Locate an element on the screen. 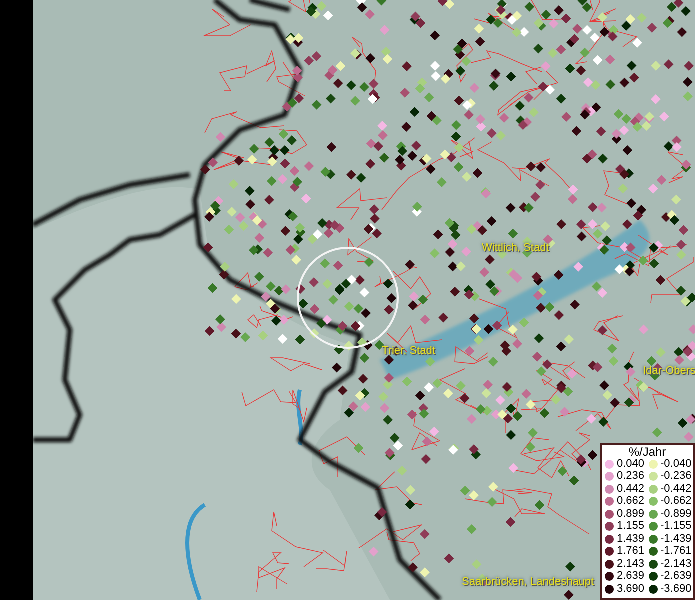 The width and height of the screenshot is (695, 600). legend-value: -2.639 is located at coordinates (676, 576).